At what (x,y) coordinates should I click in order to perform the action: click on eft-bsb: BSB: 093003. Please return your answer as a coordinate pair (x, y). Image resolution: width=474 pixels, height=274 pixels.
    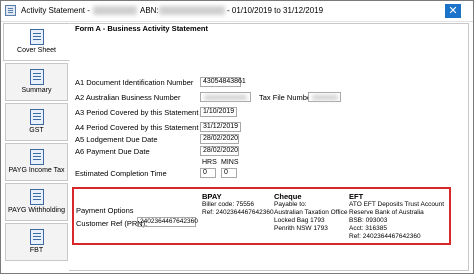
    Looking at the image, I should click on (368, 220).